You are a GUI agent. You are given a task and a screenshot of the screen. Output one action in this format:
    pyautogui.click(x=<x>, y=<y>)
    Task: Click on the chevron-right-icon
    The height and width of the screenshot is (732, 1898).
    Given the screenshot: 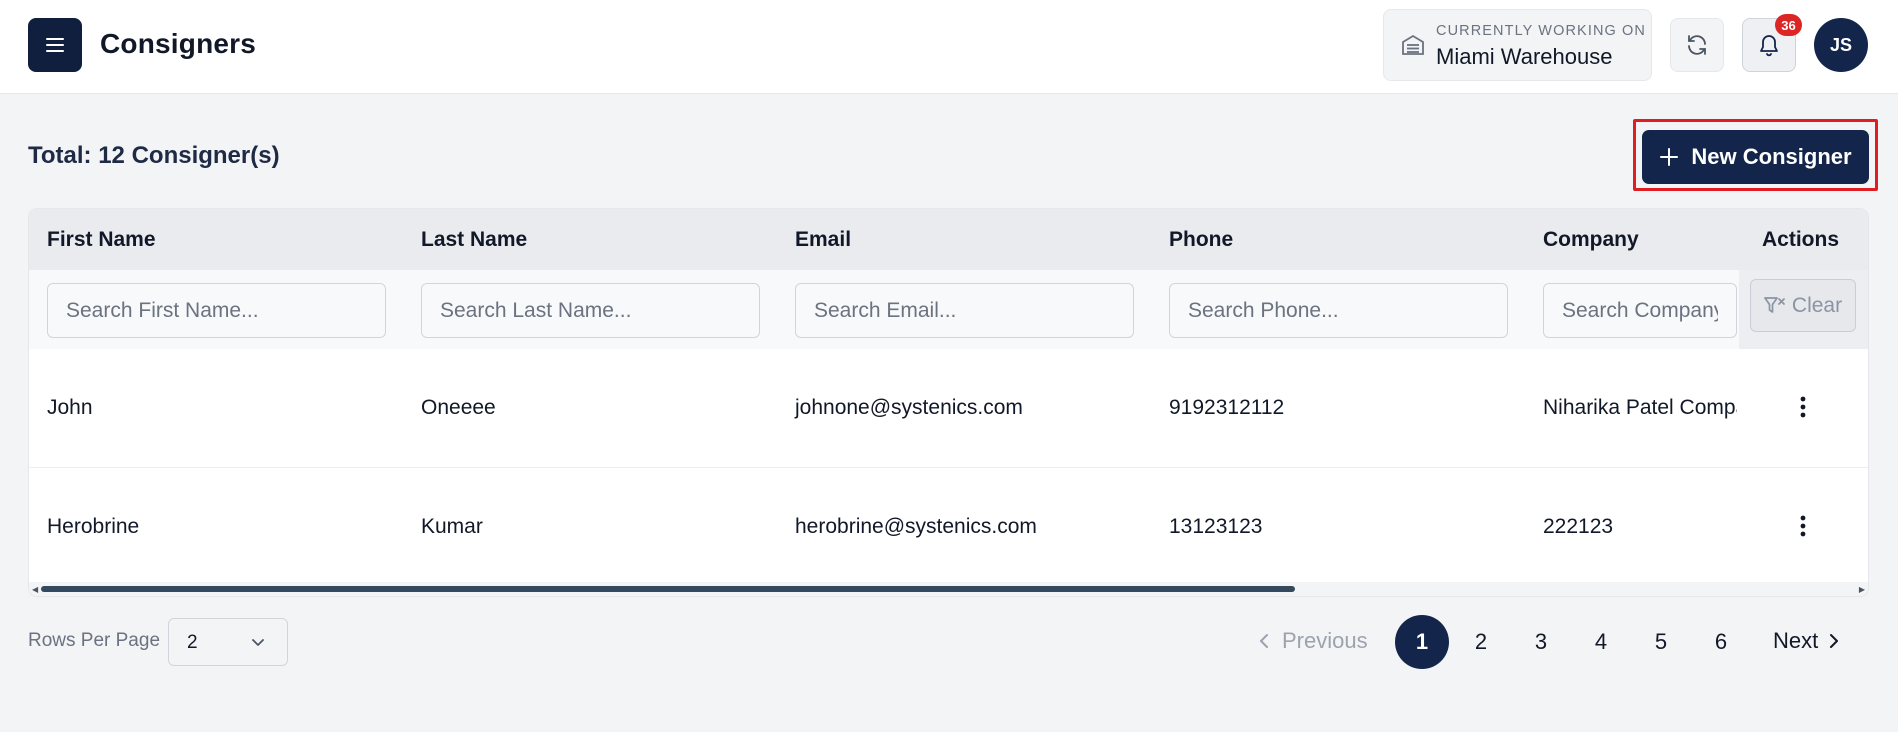 What is the action you would take?
    pyautogui.click(x=1834, y=641)
    